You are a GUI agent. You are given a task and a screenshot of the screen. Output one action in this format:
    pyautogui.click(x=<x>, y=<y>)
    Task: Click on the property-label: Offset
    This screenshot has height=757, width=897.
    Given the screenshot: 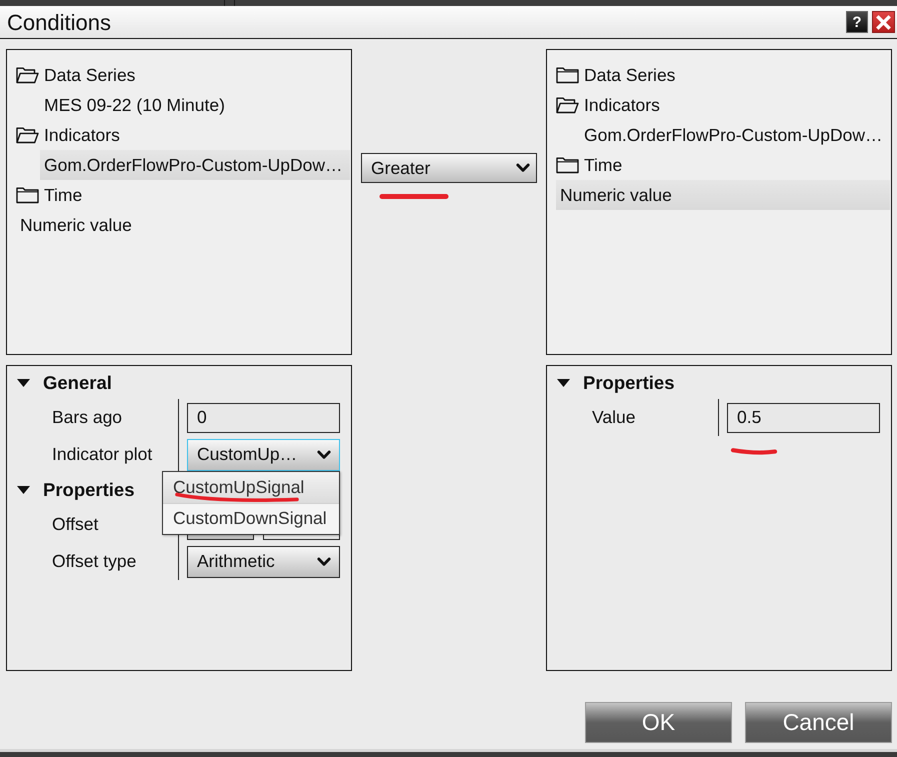 What is the action you would take?
    pyautogui.click(x=75, y=524)
    